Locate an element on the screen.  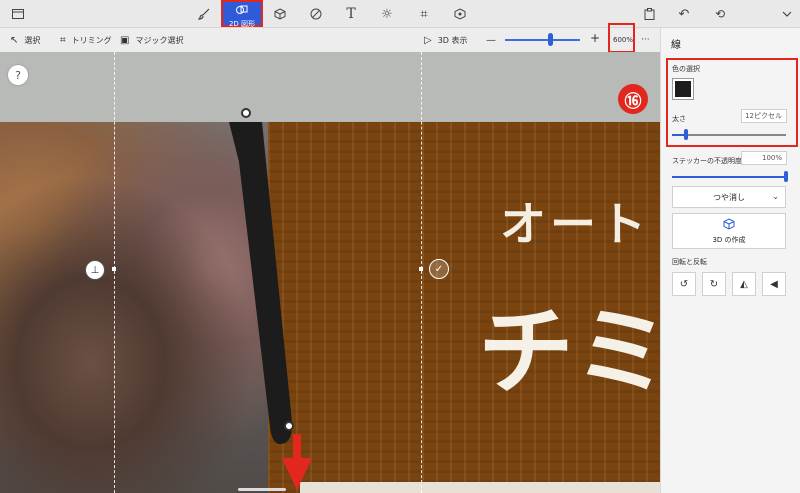
select-tool: ↖ 選択 is located at coordinates (25, 40).